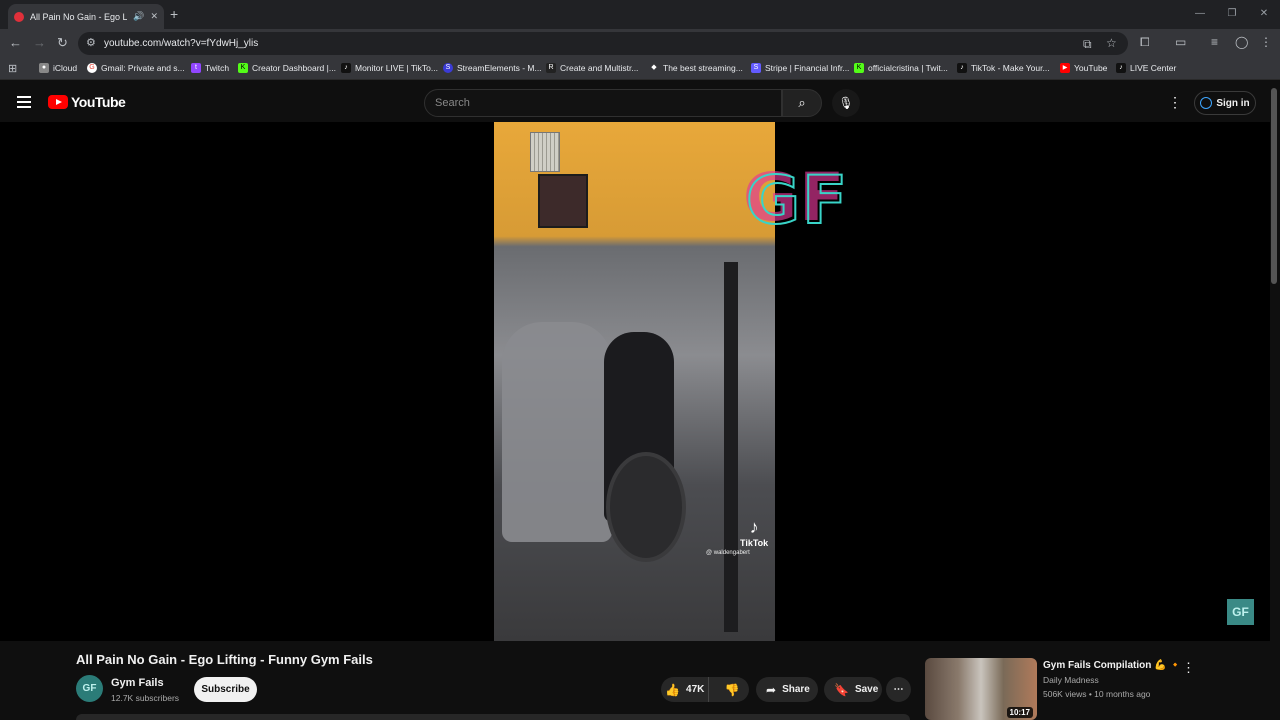 Image resolution: width=1280 pixels, height=720 pixels. What do you see at coordinates (1097, 694) in the screenshot?
I see `recommended-video-meta: 506K views • 10 months ago` at bounding box center [1097, 694].